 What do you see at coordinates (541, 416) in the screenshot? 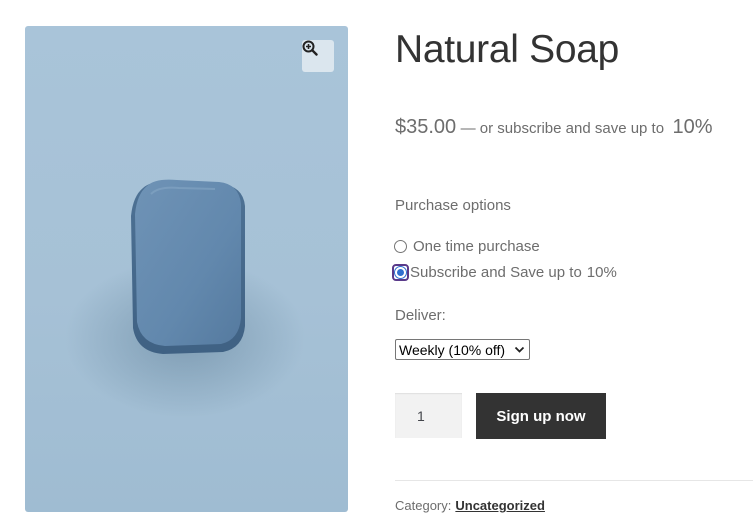
I see `sign-up-button: Sign up now` at bounding box center [541, 416].